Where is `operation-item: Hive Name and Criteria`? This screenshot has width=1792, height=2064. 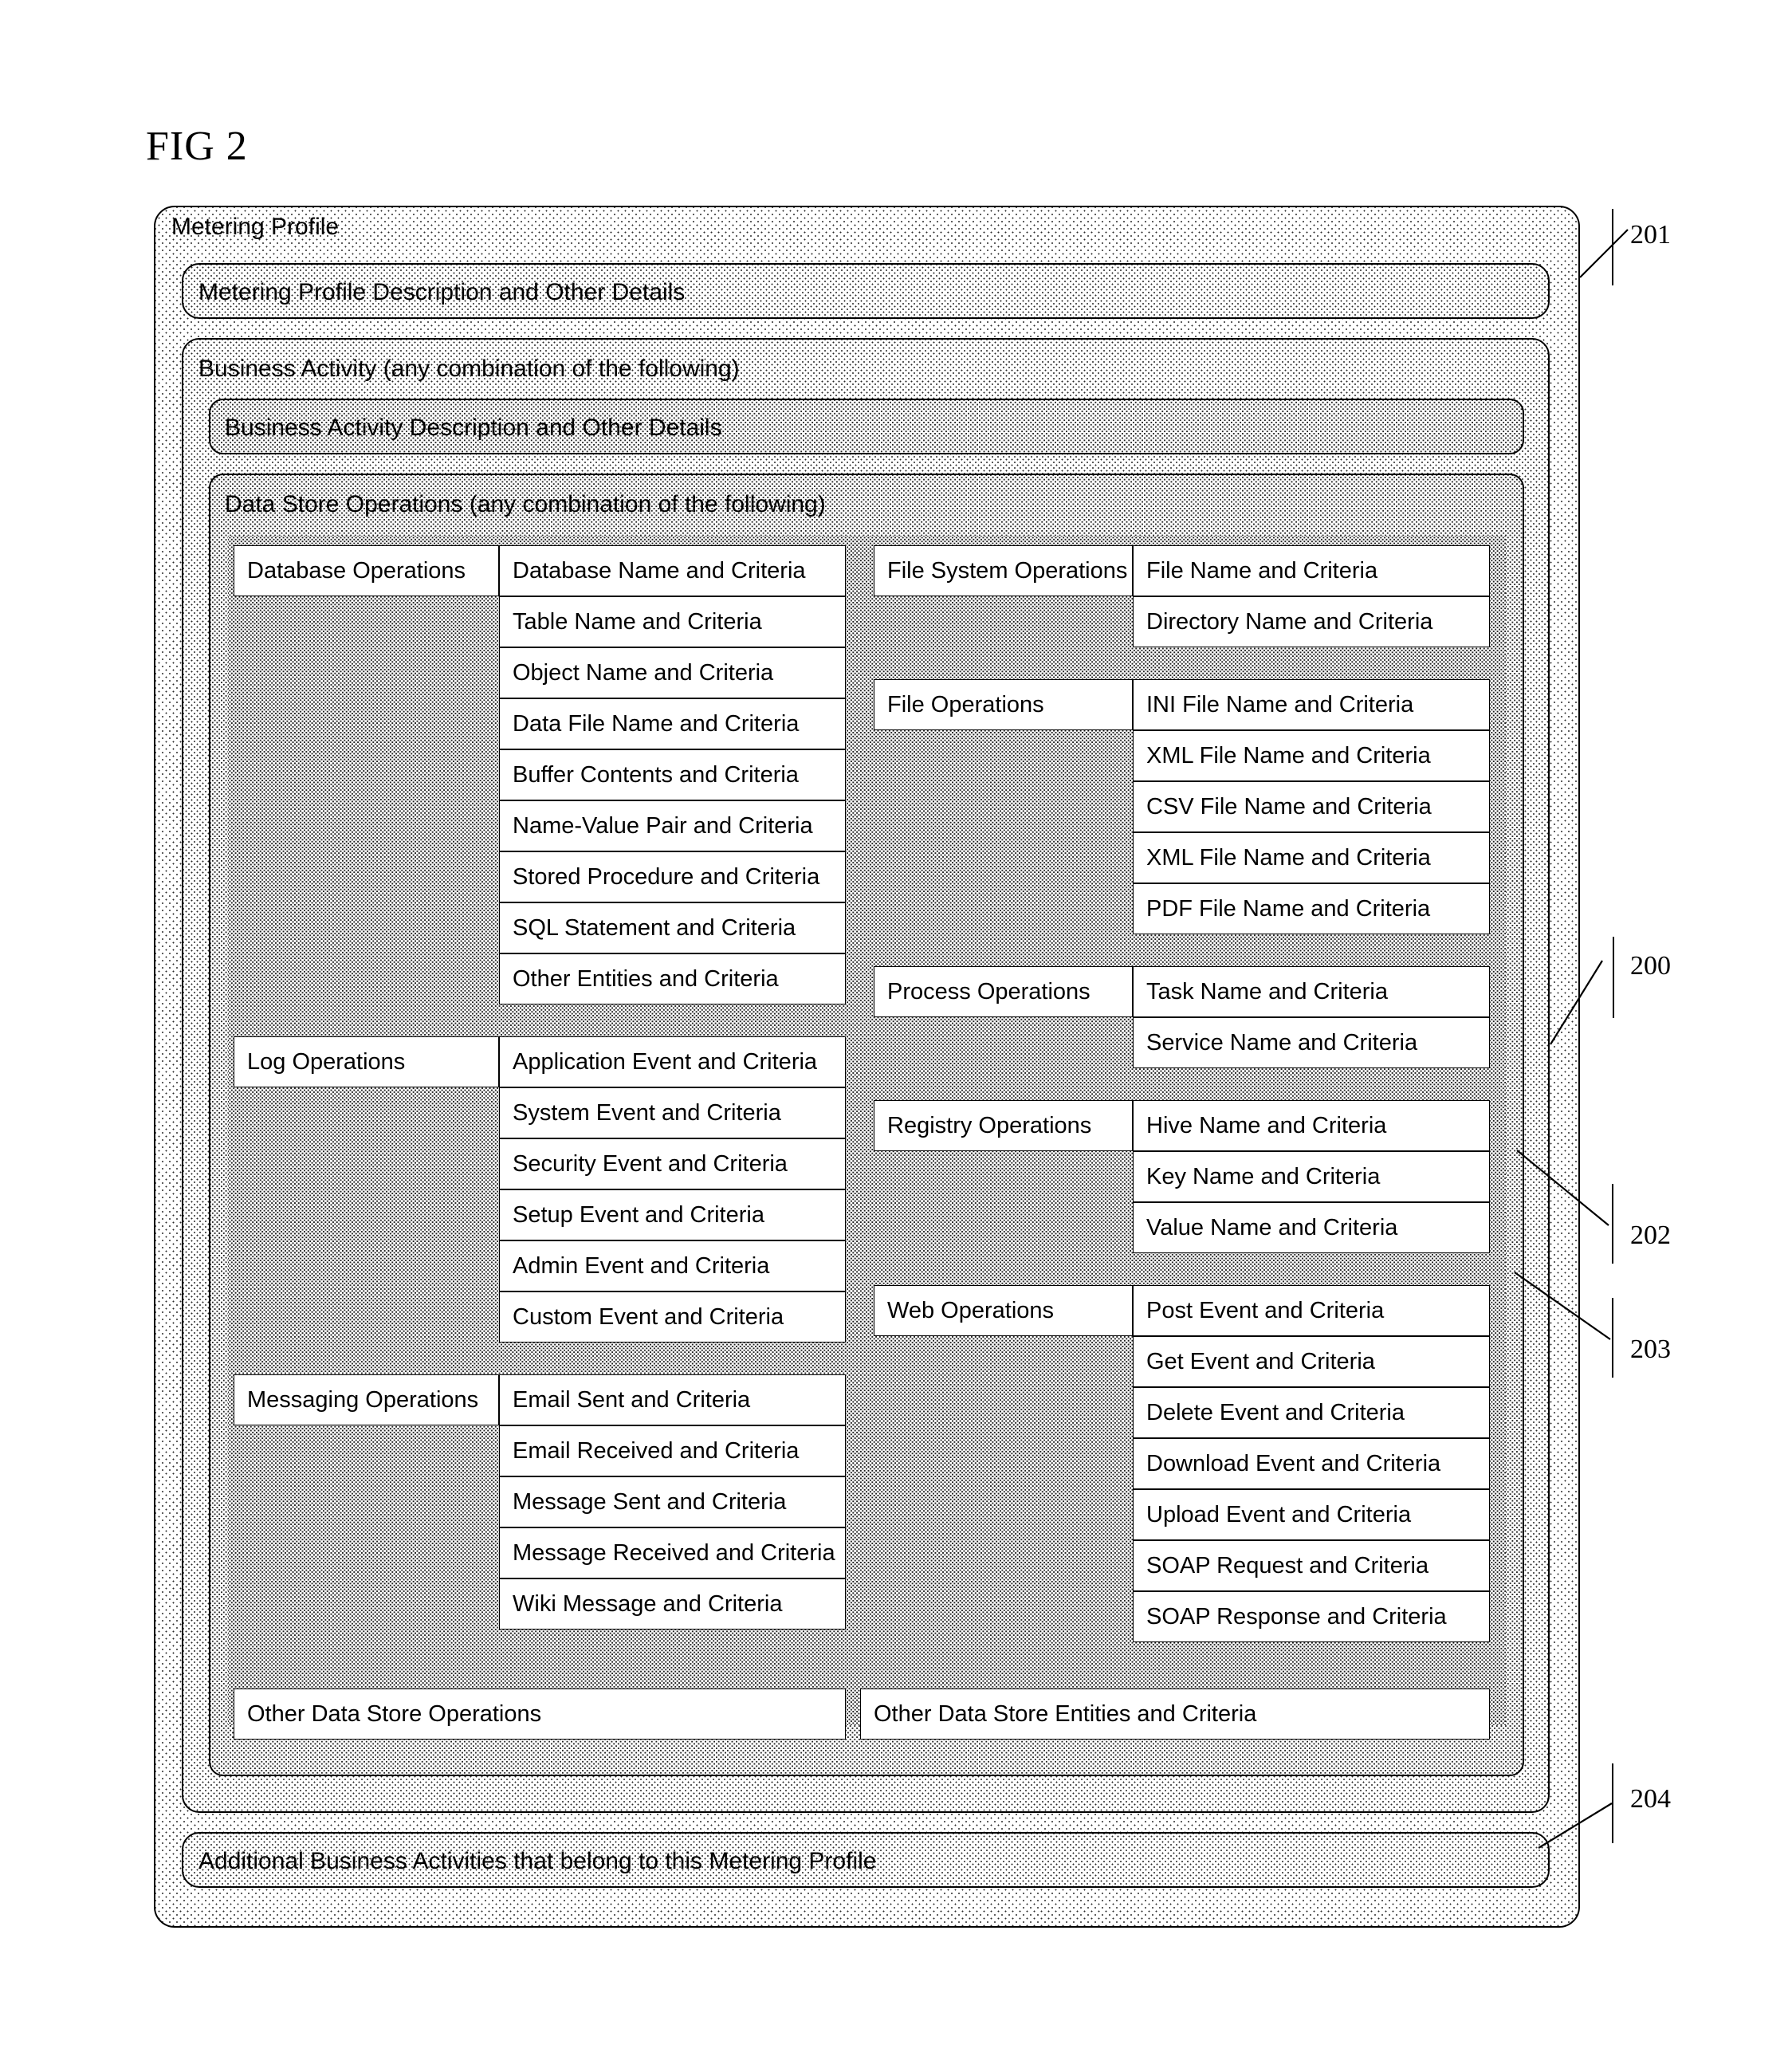
operation-item: Hive Name and Criteria is located at coordinates (1311, 1125).